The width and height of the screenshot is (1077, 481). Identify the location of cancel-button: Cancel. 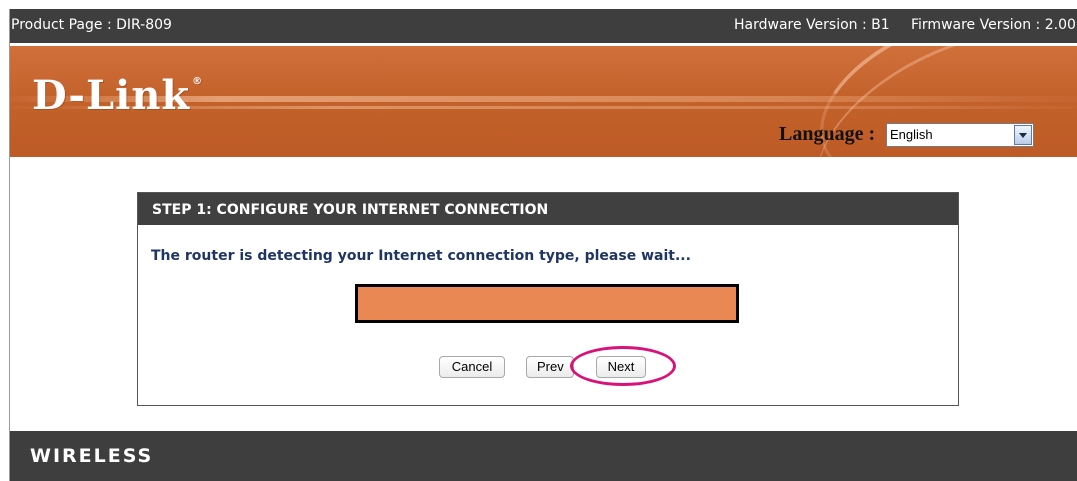
(472, 367).